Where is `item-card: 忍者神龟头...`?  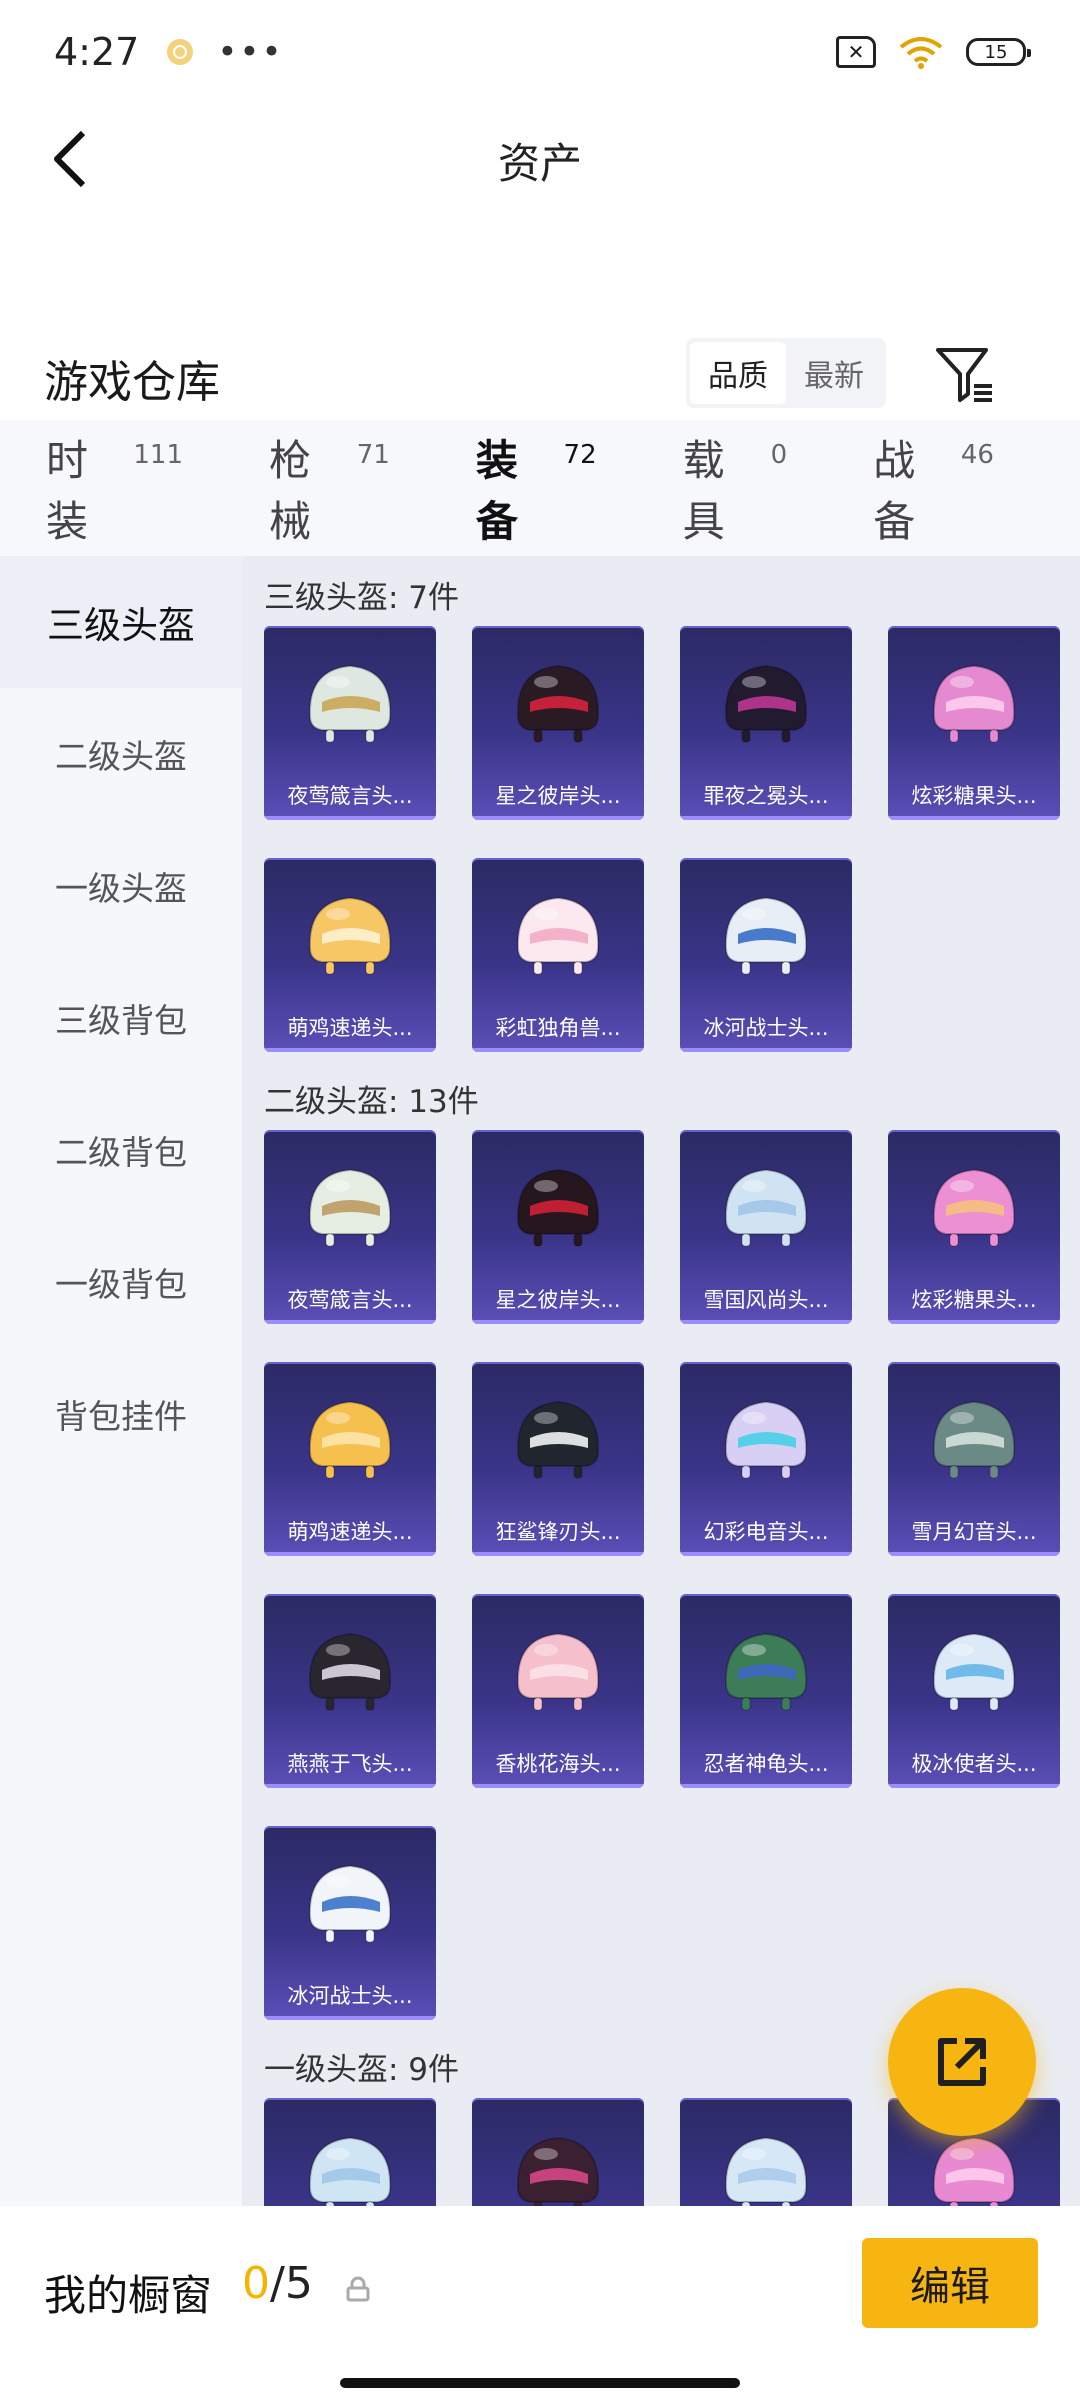
item-card: 忍者神龟头... is located at coordinates (766, 1691).